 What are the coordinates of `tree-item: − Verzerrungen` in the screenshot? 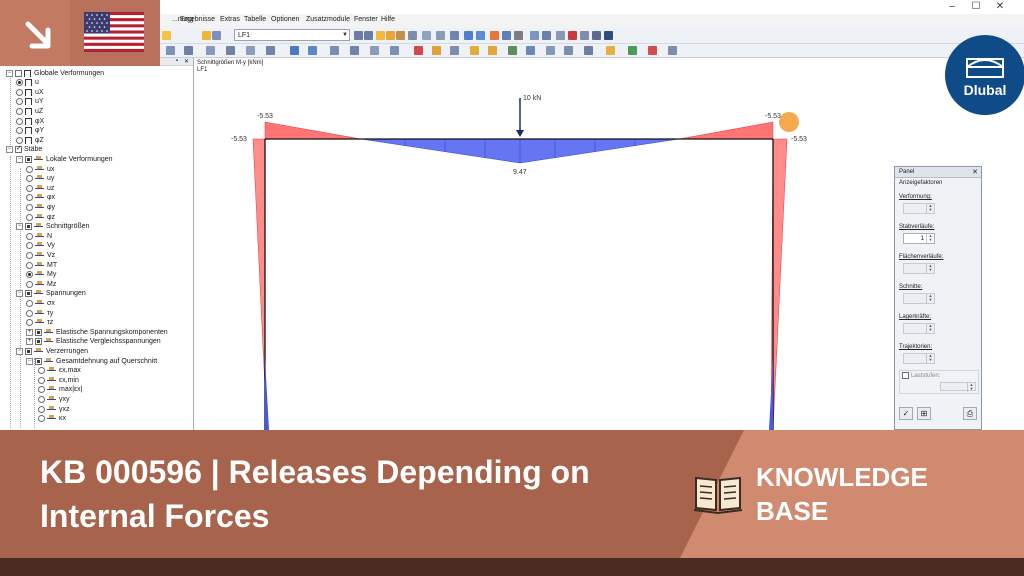 It's located at (52, 351).